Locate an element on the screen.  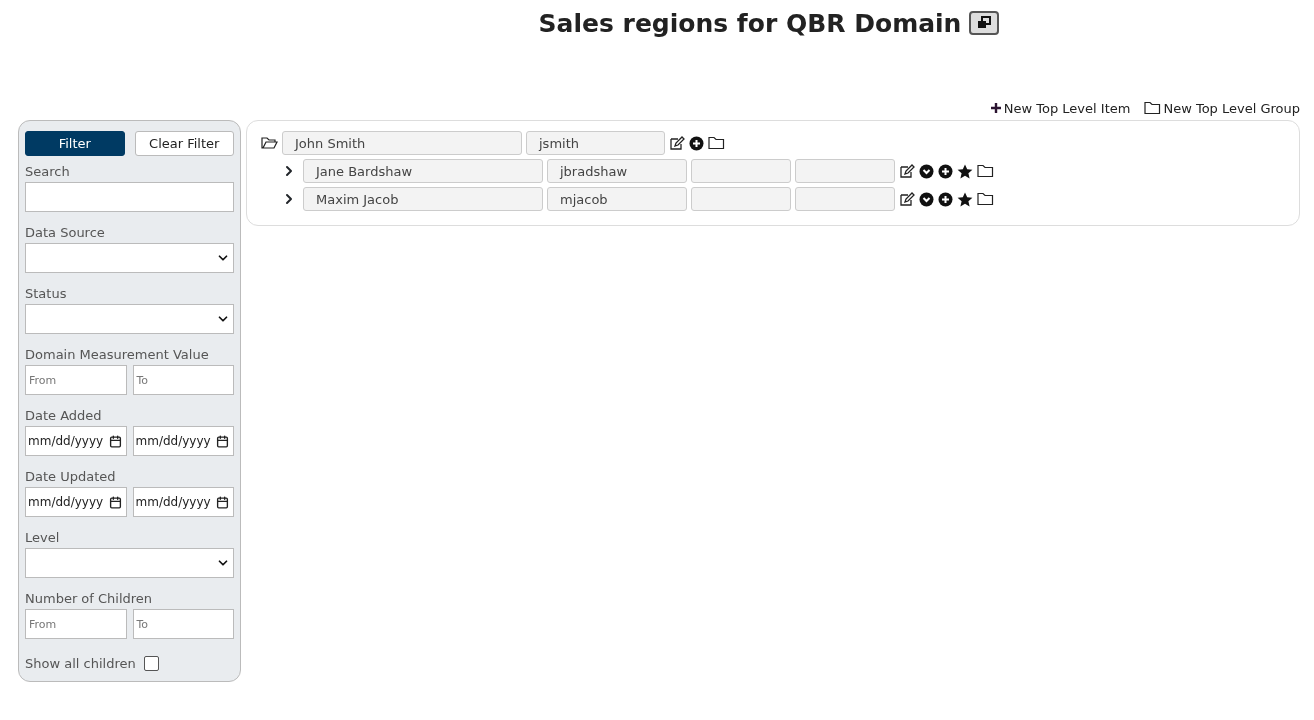
name-field: Jane Bardshaw is located at coordinates (423, 171).